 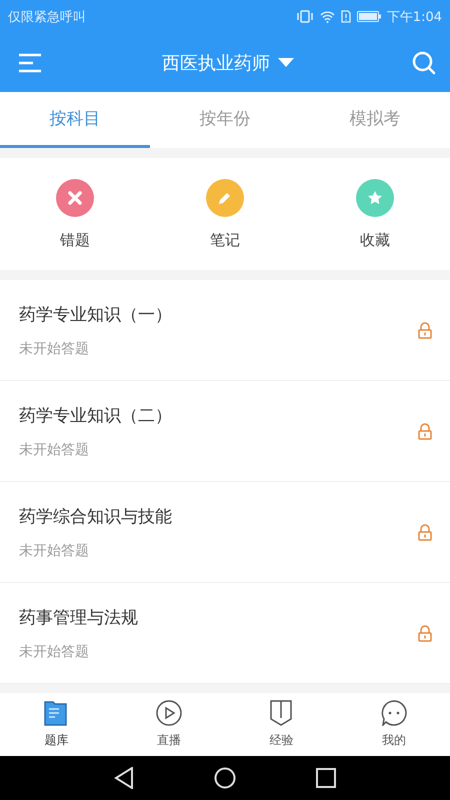 What do you see at coordinates (216, 63) in the screenshot?
I see `app-title: 西医执业药师` at bounding box center [216, 63].